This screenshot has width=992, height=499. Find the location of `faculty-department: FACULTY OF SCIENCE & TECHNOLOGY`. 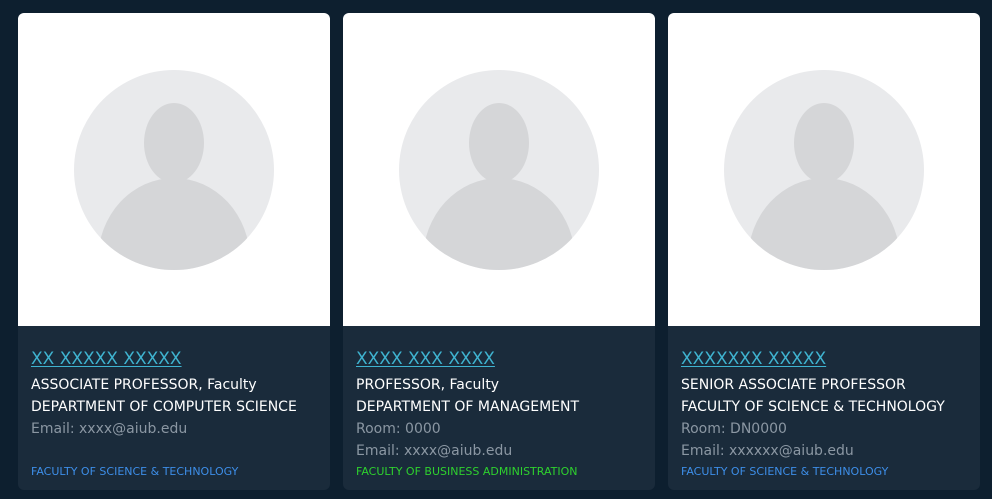

faculty-department: FACULTY OF SCIENCE & TECHNOLOGY is located at coordinates (813, 407).